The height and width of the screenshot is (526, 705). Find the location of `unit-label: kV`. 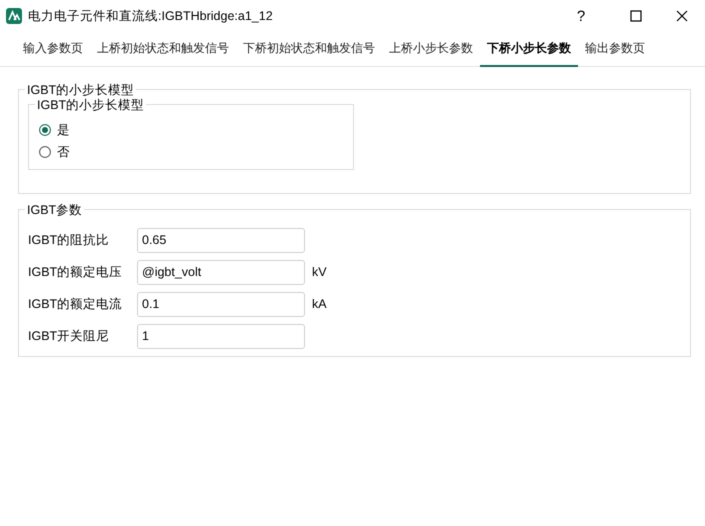

unit-label: kV is located at coordinates (319, 272).